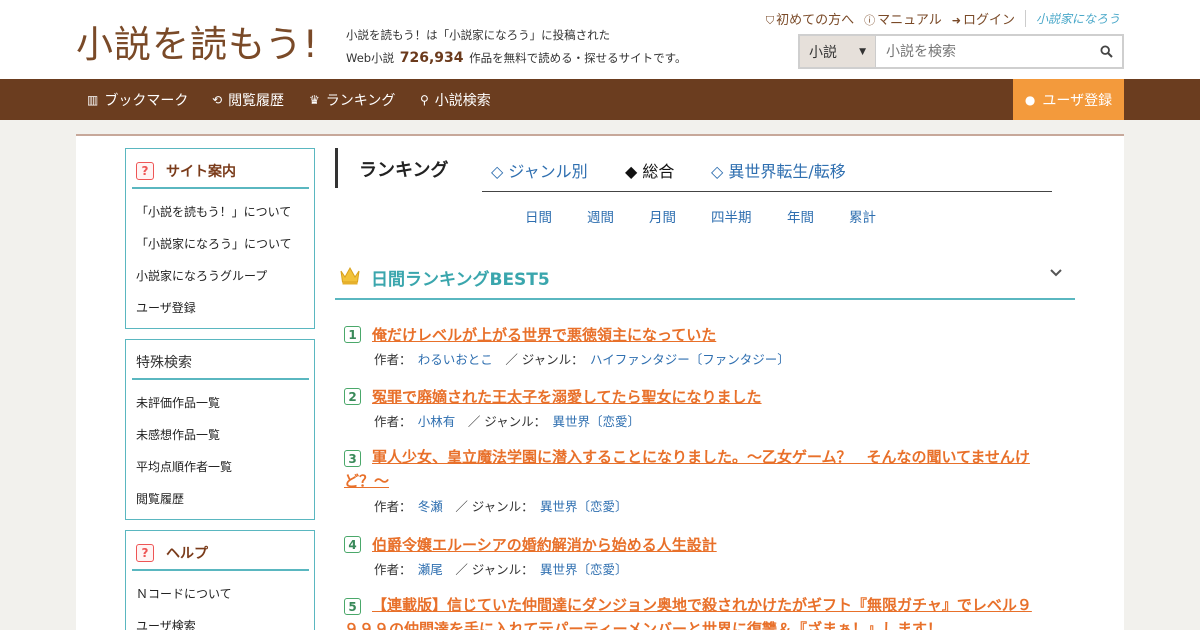 Image resolution: width=1200 pixels, height=630 pixels. I want to click on login-link: ➜ ログイン, so click(983, 18).